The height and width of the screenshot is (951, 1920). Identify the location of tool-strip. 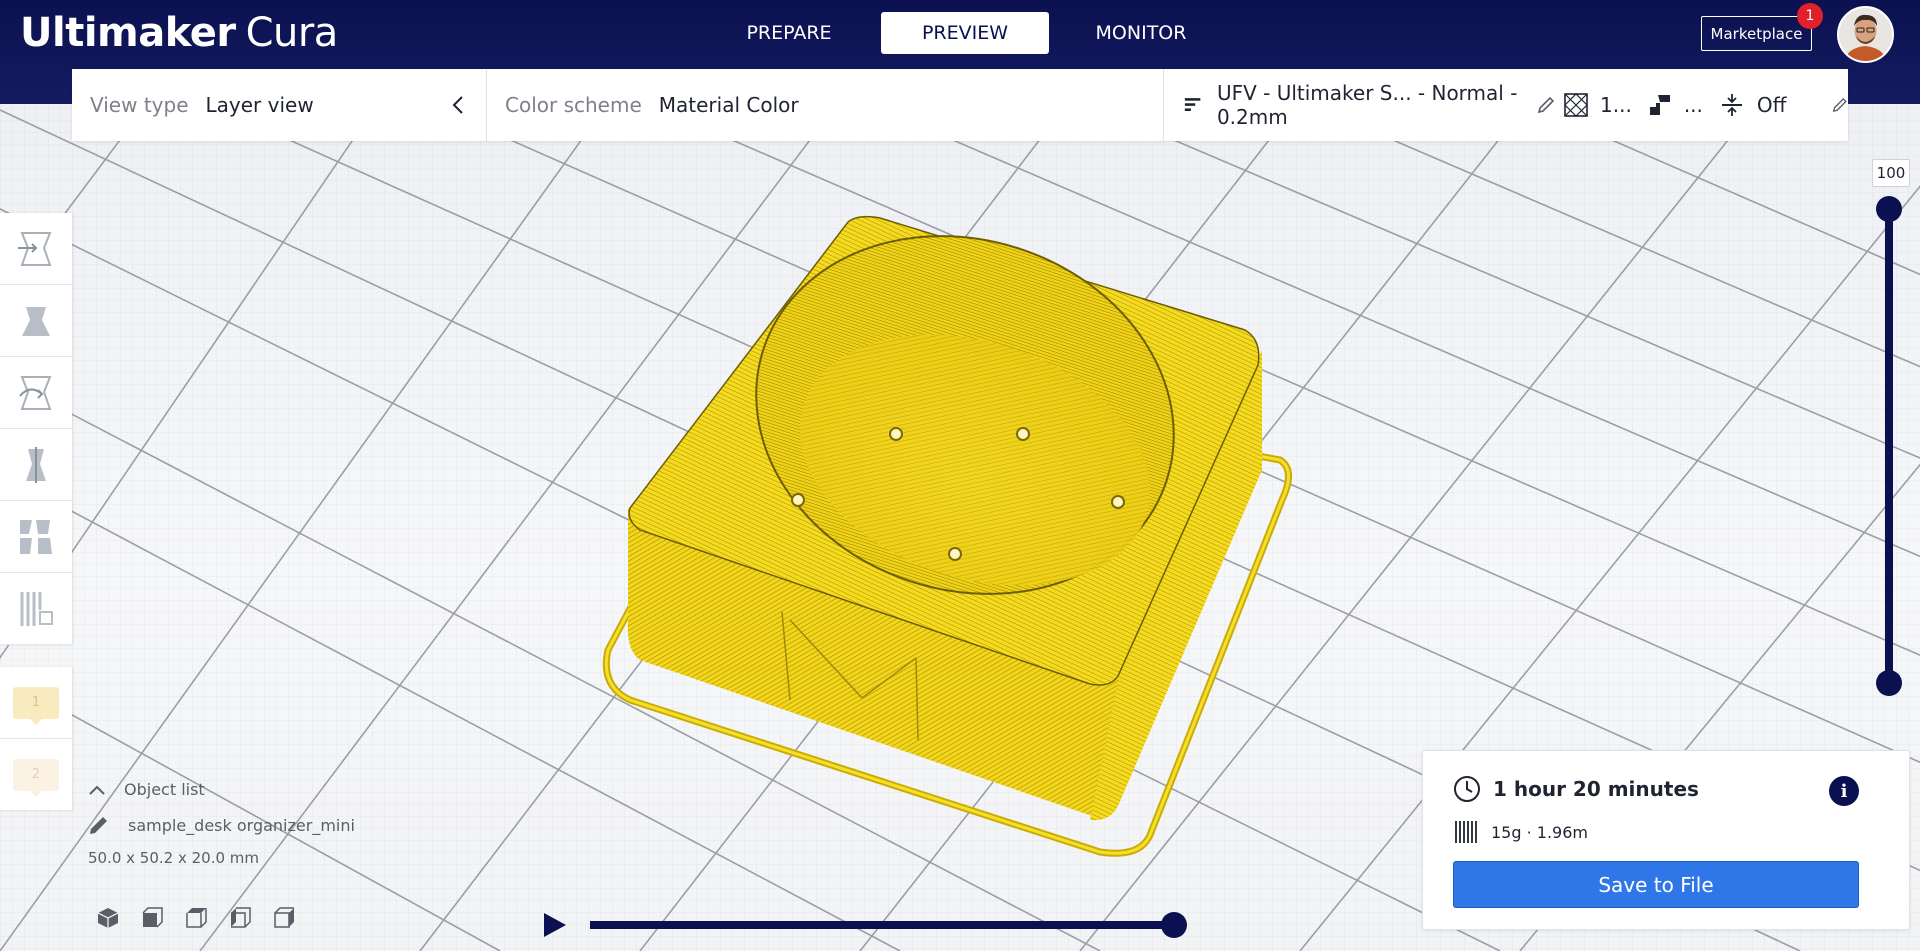
(36, 429).